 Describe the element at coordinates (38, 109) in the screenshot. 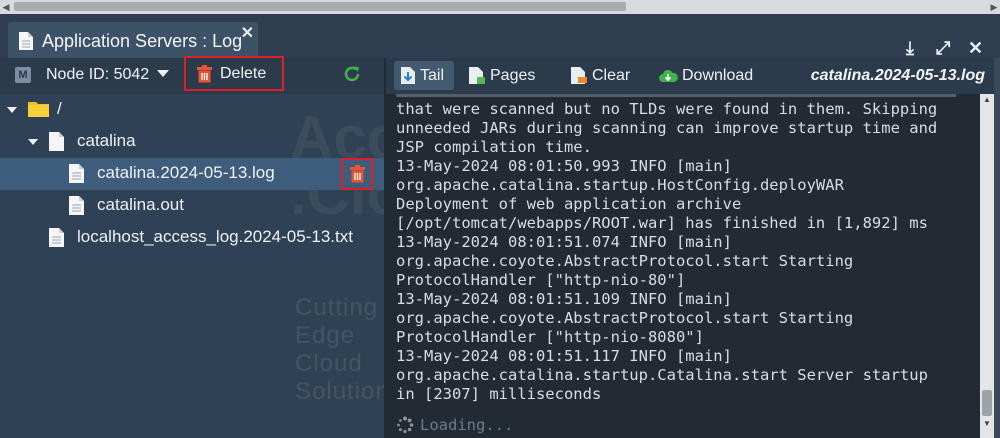

I see `folder-icon` at that location.